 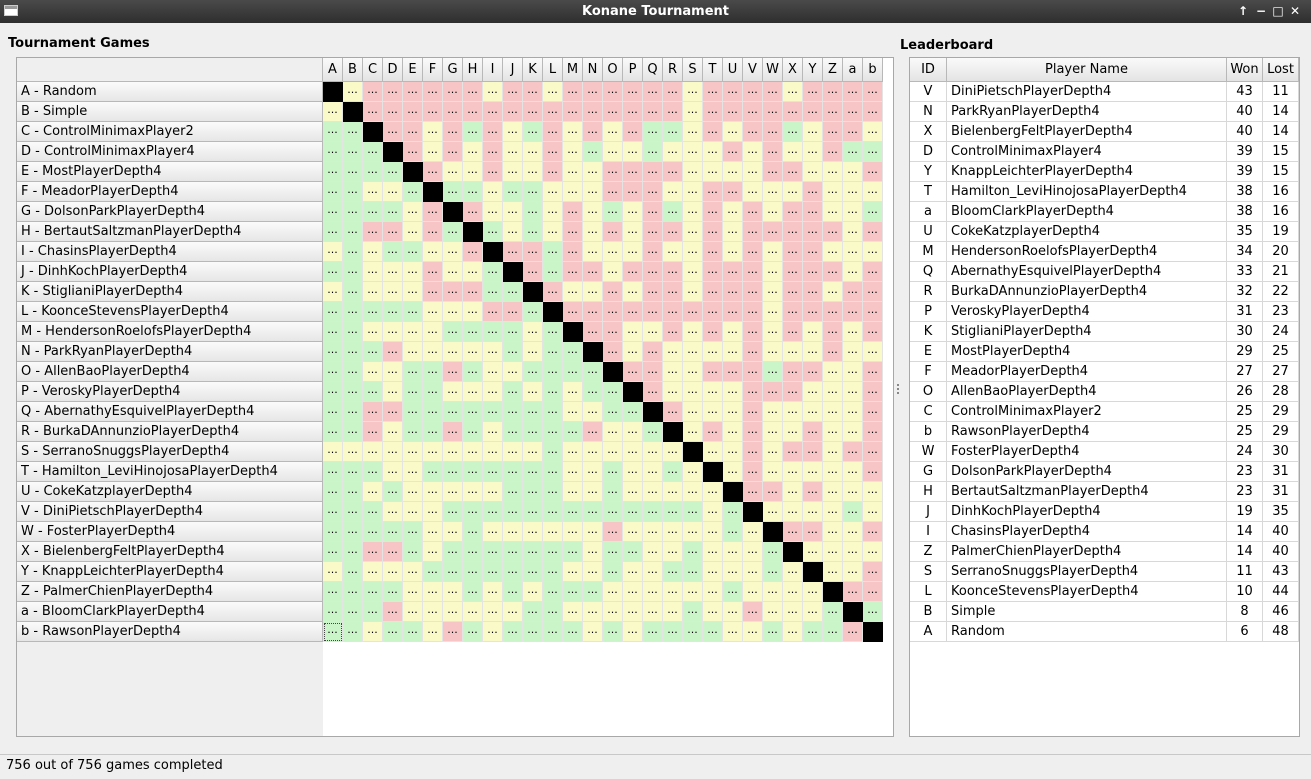 I want to click on table-row: B Simple 8 46, so click(x=1104, y=612).